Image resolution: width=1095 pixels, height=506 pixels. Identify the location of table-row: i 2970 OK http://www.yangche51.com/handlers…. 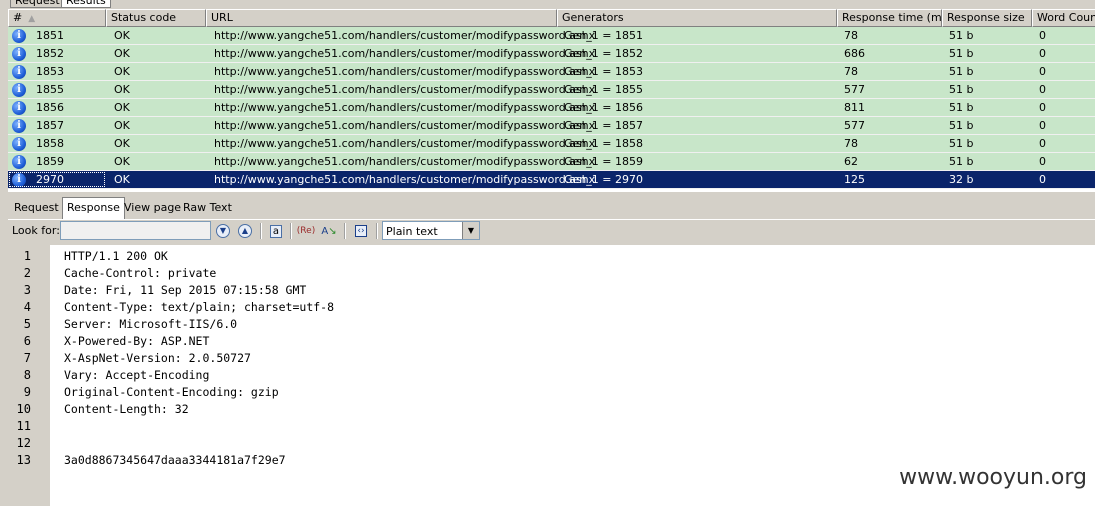
(551, 180).